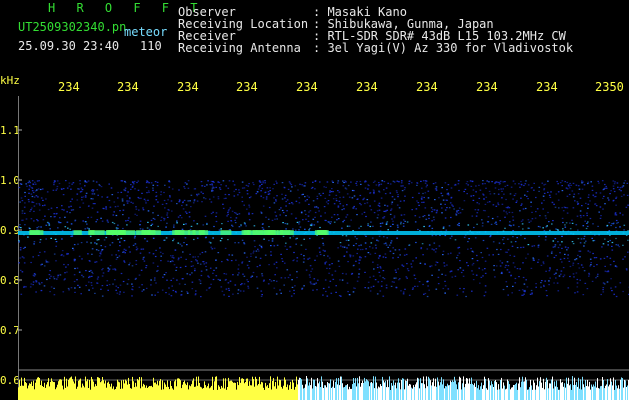  What do you see at coordinates (69, 46) in the screenshot?
I see `date-time: 25.09.30 23:40` at bounding box center [69, 46].